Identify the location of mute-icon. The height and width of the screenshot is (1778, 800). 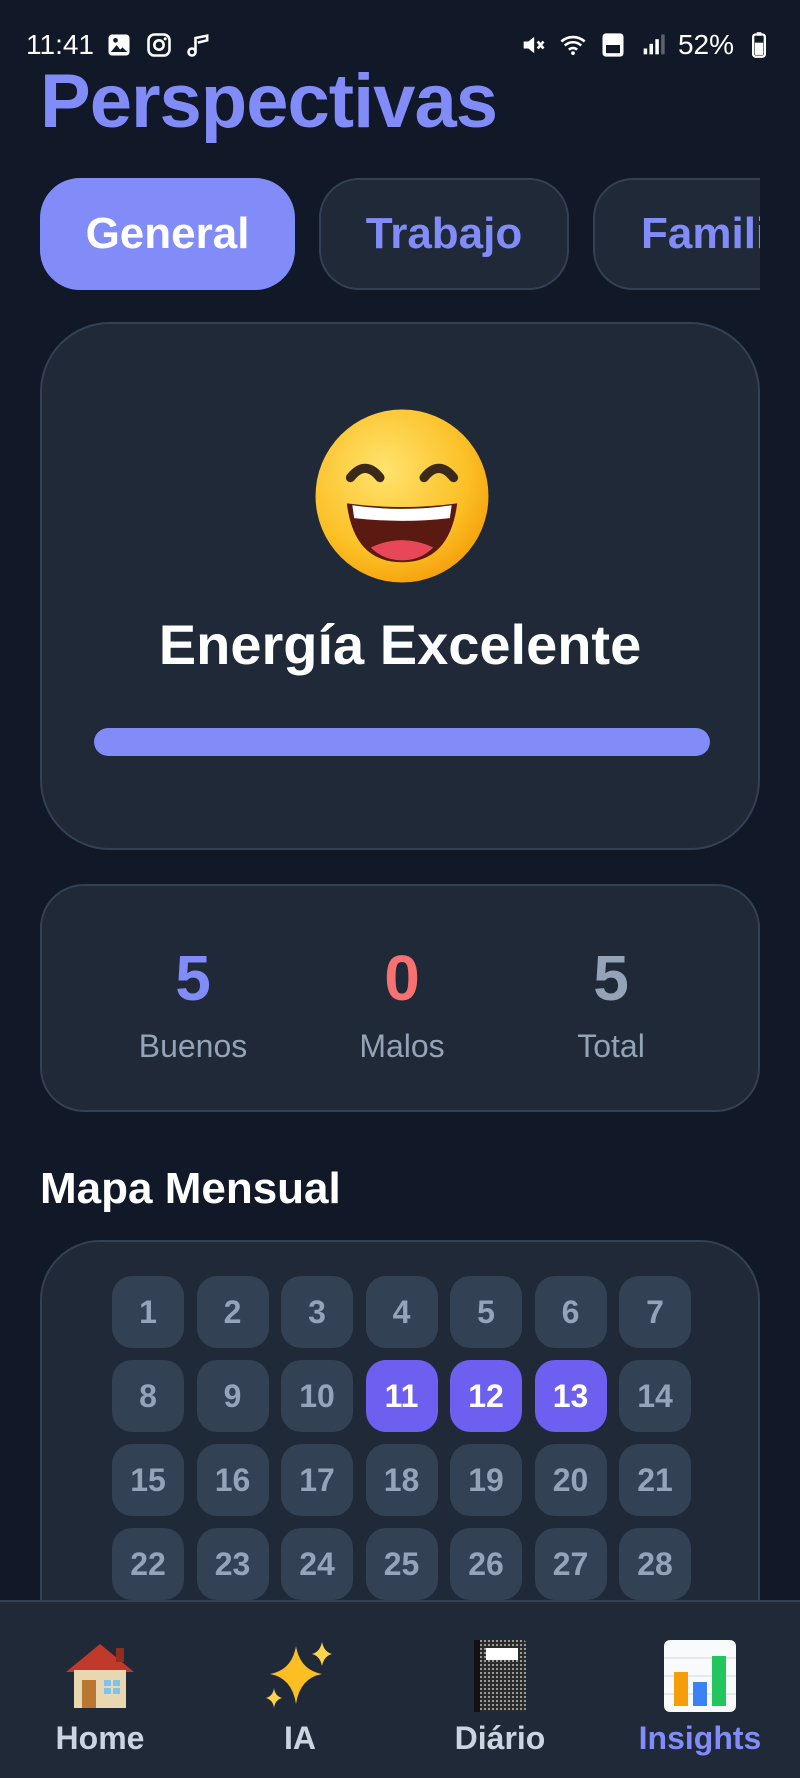
(533, 45).